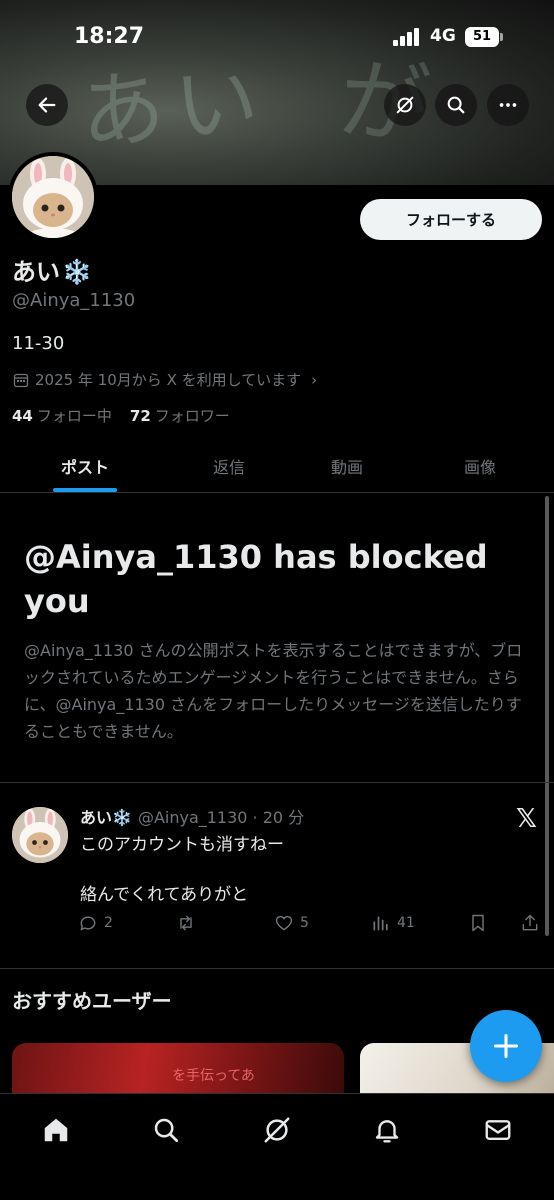 The height and width of the screenshot is (1200, 554). I want to click on nav-home, so click(56, 1130).